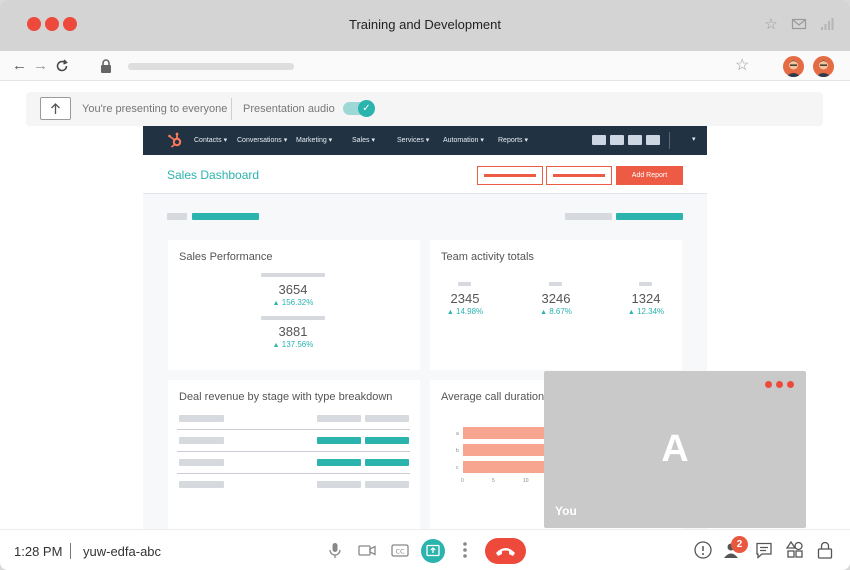 Image resolution: width=850 pixels, height=570 pixels. What do you see at coordinates (62, 67) in the screenshot?
I see `reload-icon` at bounding box center [62, 67].